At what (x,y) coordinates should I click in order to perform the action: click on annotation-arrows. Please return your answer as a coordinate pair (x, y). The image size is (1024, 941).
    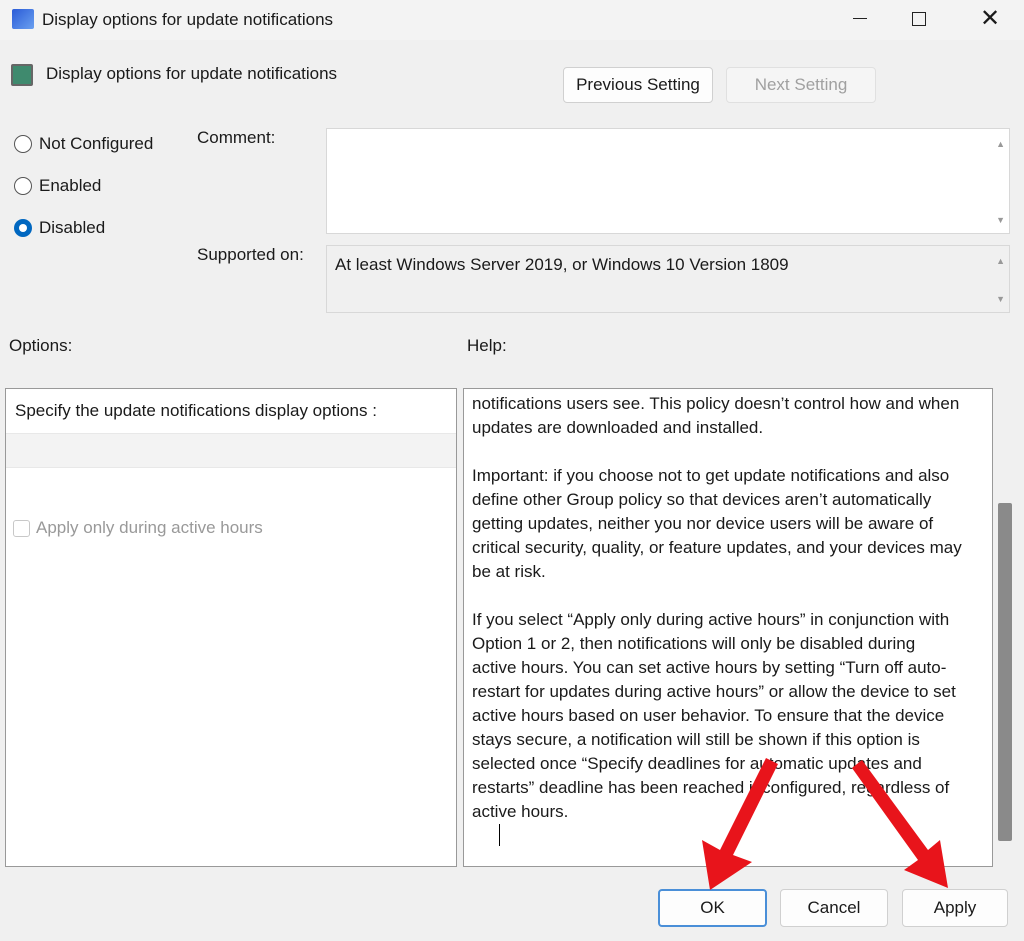
    Looking at the image, I should click on (825, 824).